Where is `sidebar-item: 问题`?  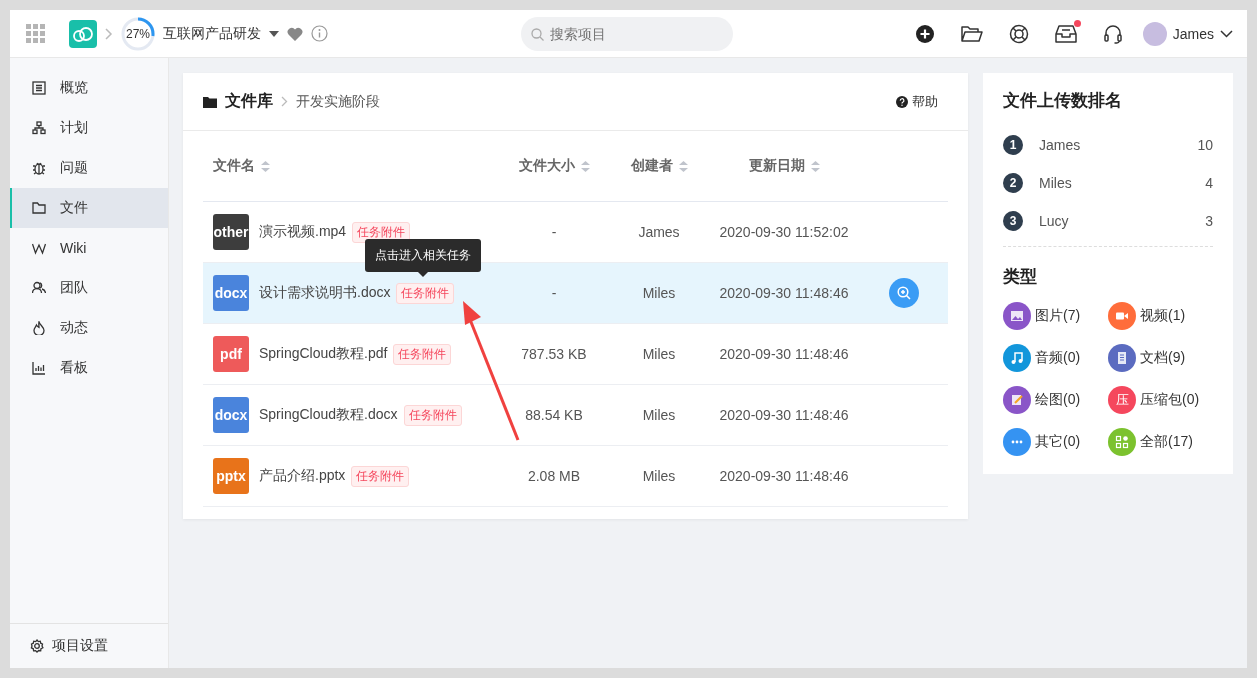
sidebar-item: 问题 is located at coordinates (89, 168).